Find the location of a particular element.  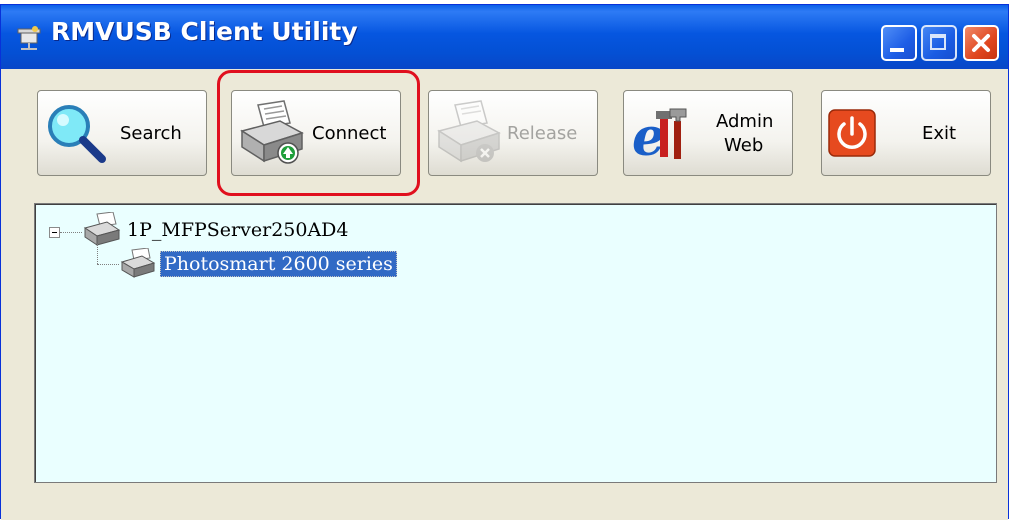

admin-web-button: e Admin Web is located at coordinates (708, 133).